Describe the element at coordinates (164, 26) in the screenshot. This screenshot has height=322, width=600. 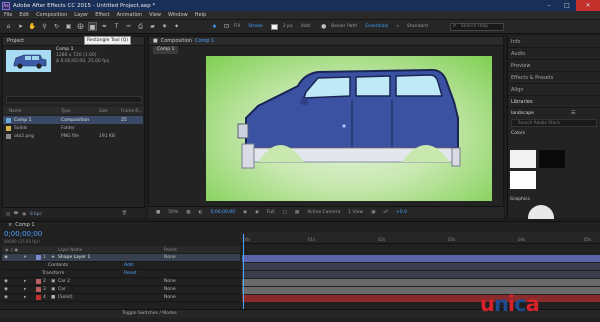
I see `roto-brush-tool-icon: ✷` at that location.